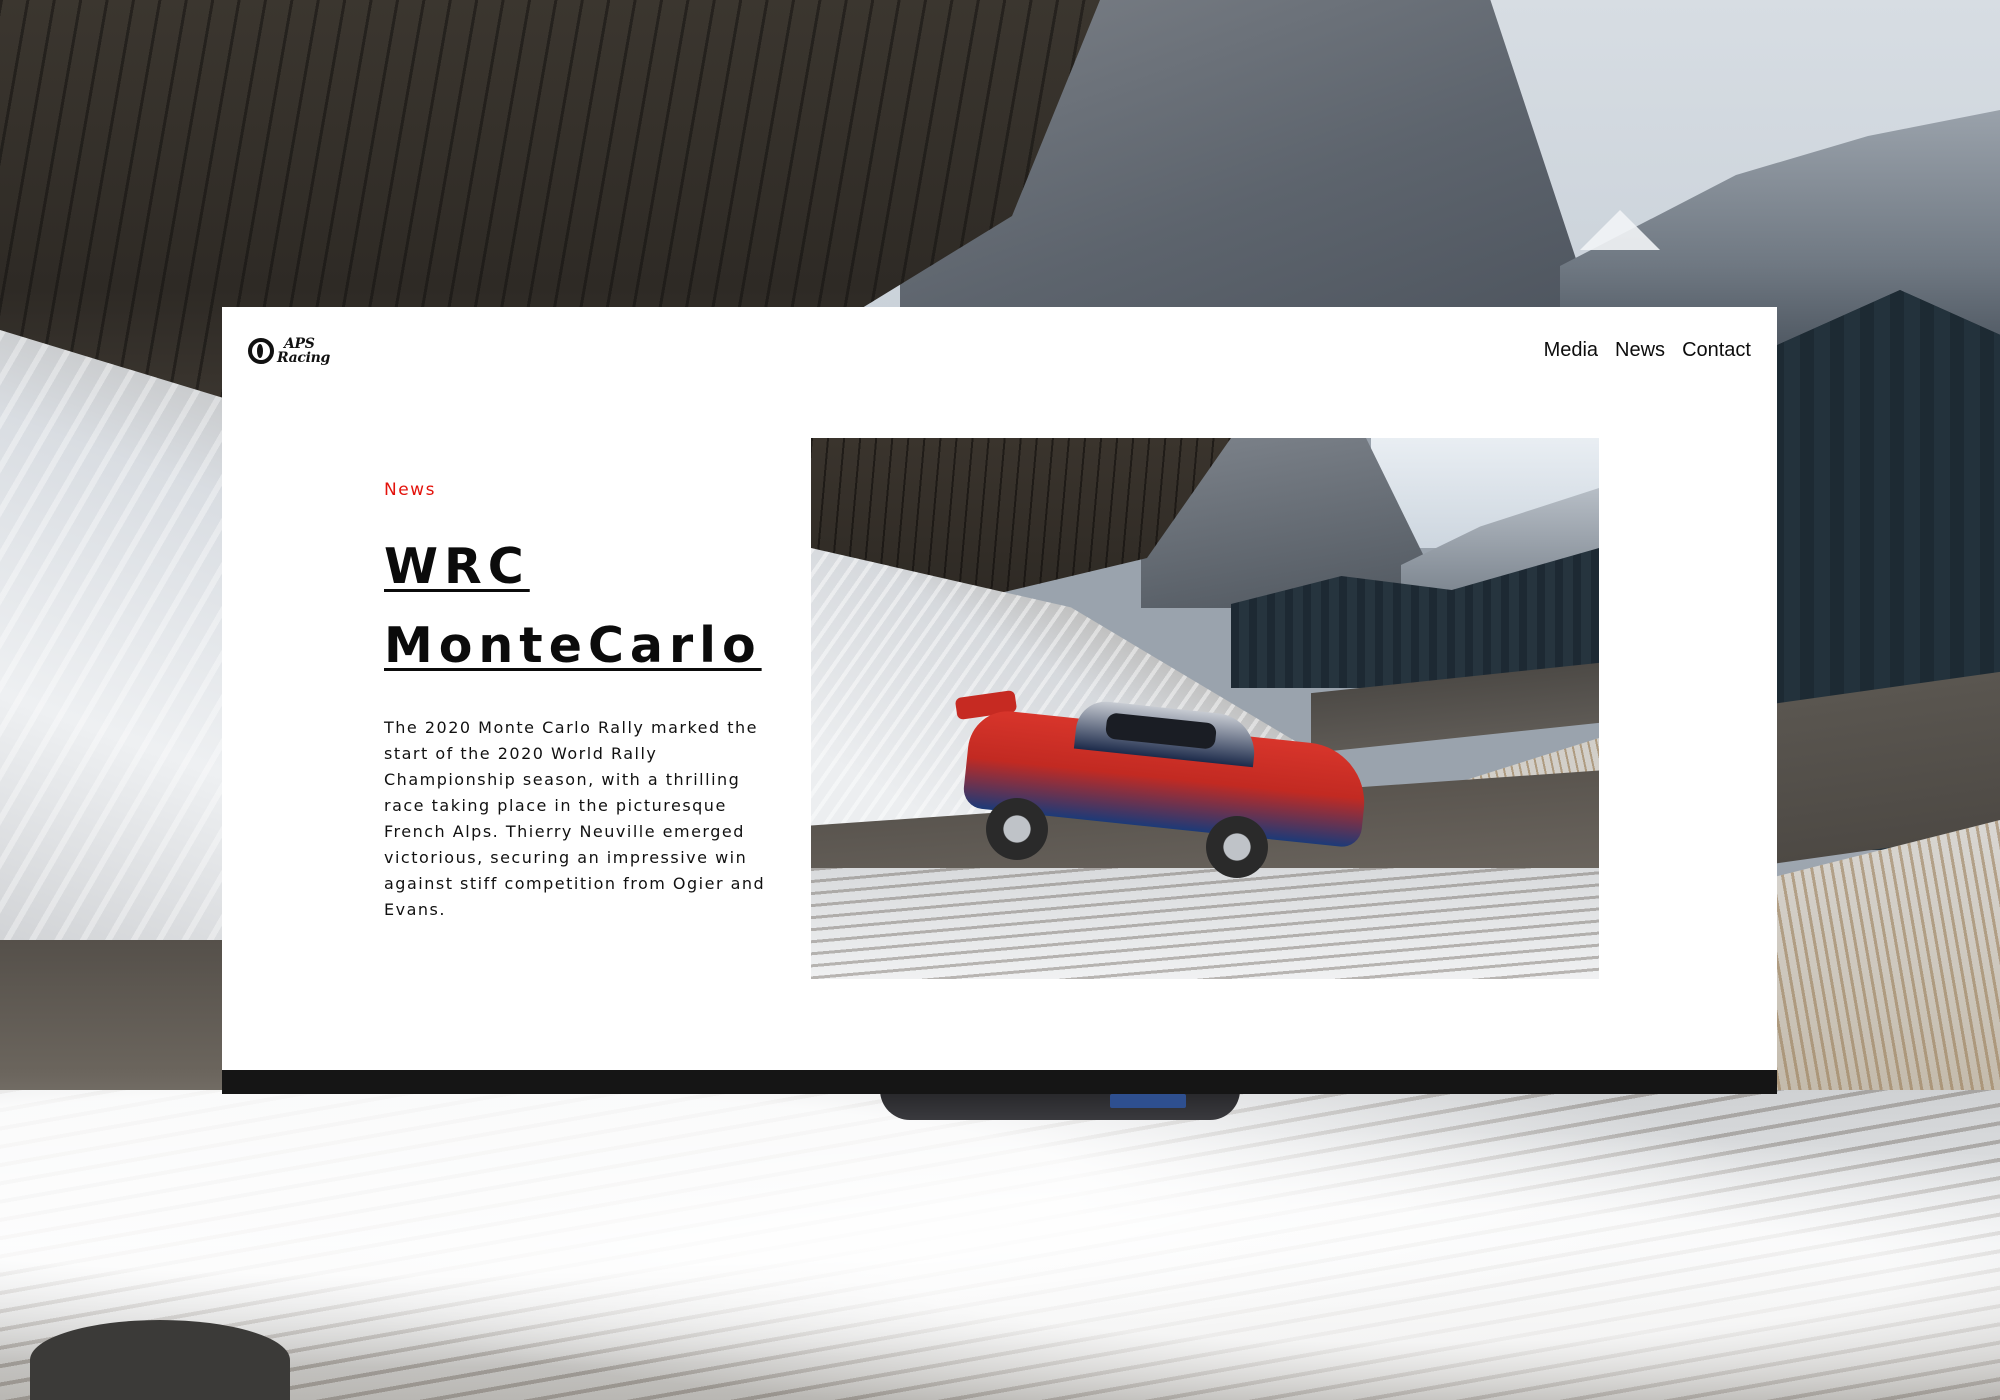  I want to click on article-title-line-1: WRC, so click(457, 566).